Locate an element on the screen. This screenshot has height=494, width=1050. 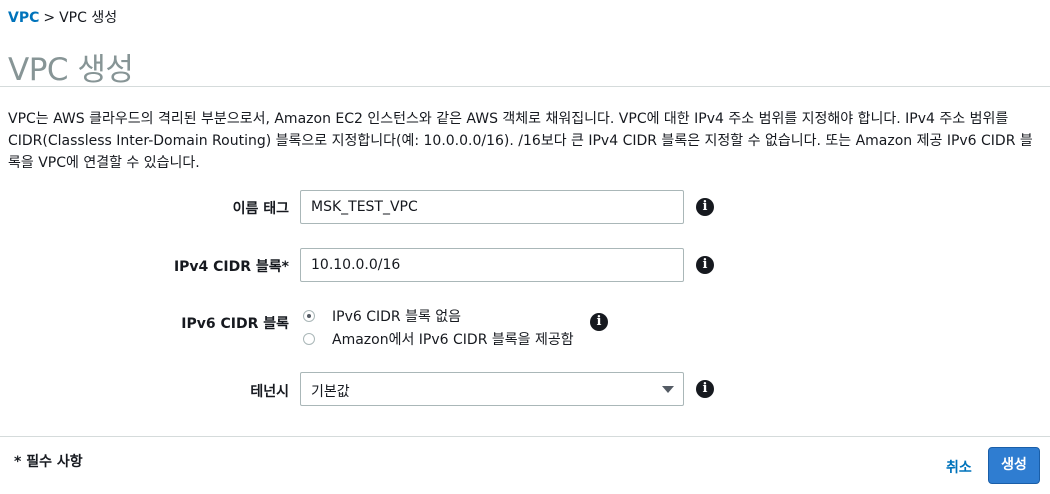
tenancy-select: 기본값 is located at coordinates (492, 389).